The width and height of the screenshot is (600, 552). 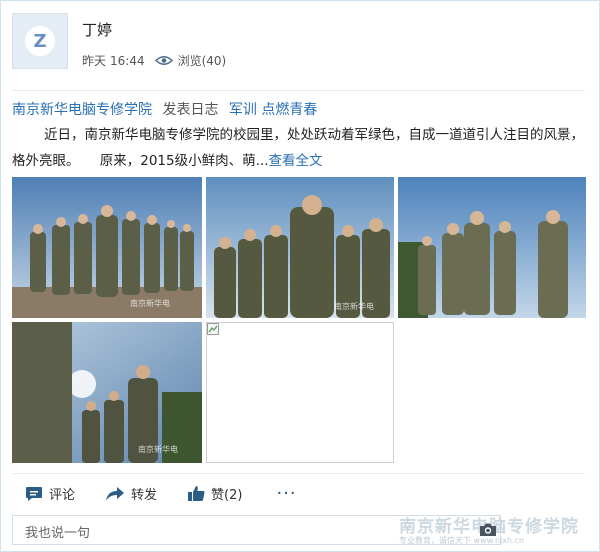 What do you see at coordinates (127, 60) in the screenshot?
I see `post-time: 16:44` at bounding box center [127, 60].